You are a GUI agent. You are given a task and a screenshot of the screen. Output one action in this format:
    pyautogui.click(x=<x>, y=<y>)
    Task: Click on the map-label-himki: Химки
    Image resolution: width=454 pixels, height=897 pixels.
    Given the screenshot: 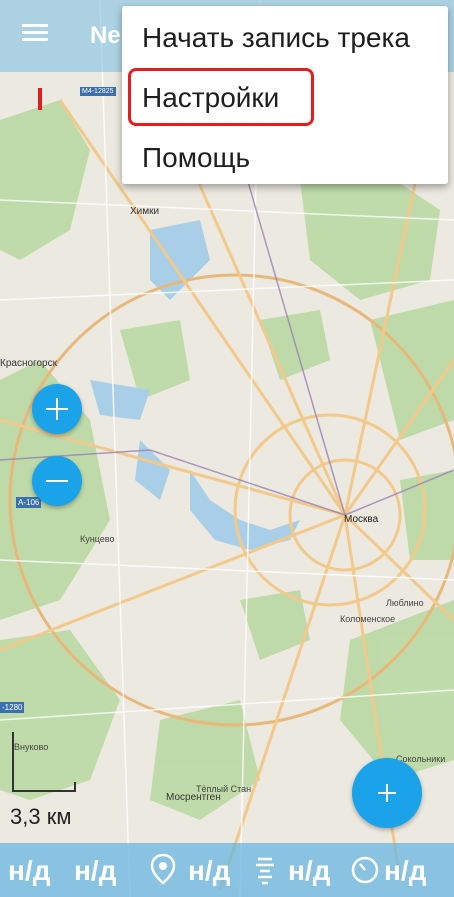 What is the action you would take?
    pyautogui.click(x=145, y=211)
    